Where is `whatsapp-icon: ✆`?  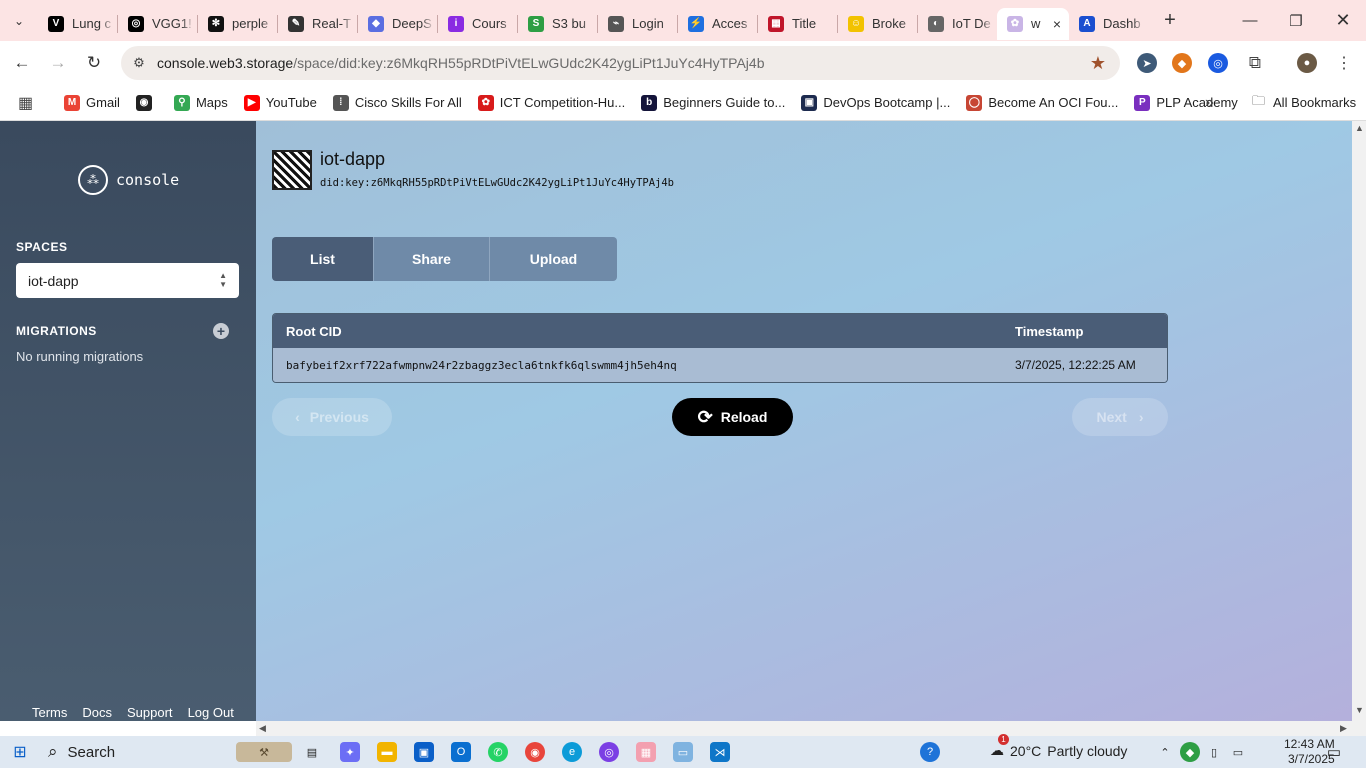
whatsapp-icon: ✆ is located at coordinates (498, 752).